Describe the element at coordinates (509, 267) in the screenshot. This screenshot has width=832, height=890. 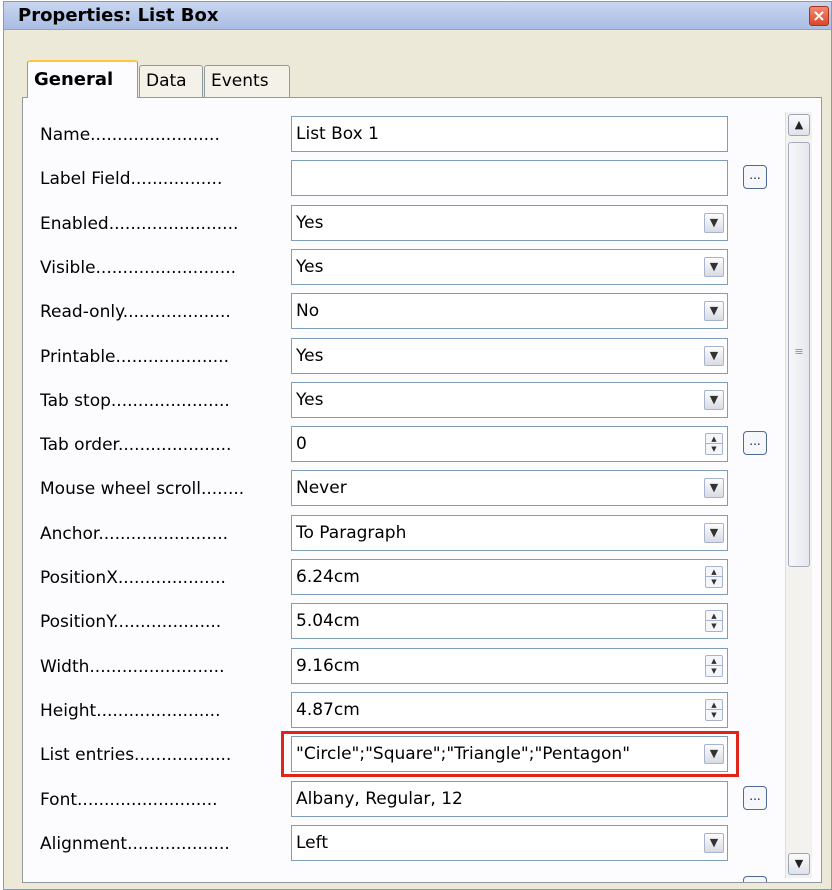
I see `visible-field: Yes ▼` at that location.